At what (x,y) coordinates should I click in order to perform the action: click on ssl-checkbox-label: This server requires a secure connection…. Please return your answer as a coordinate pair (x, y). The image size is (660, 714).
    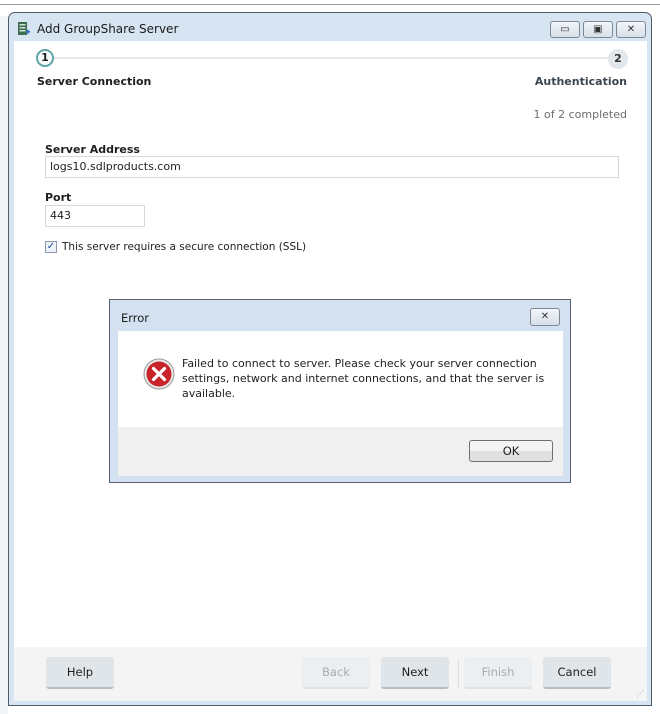
    Looking at the image, I should click on (184, 247).